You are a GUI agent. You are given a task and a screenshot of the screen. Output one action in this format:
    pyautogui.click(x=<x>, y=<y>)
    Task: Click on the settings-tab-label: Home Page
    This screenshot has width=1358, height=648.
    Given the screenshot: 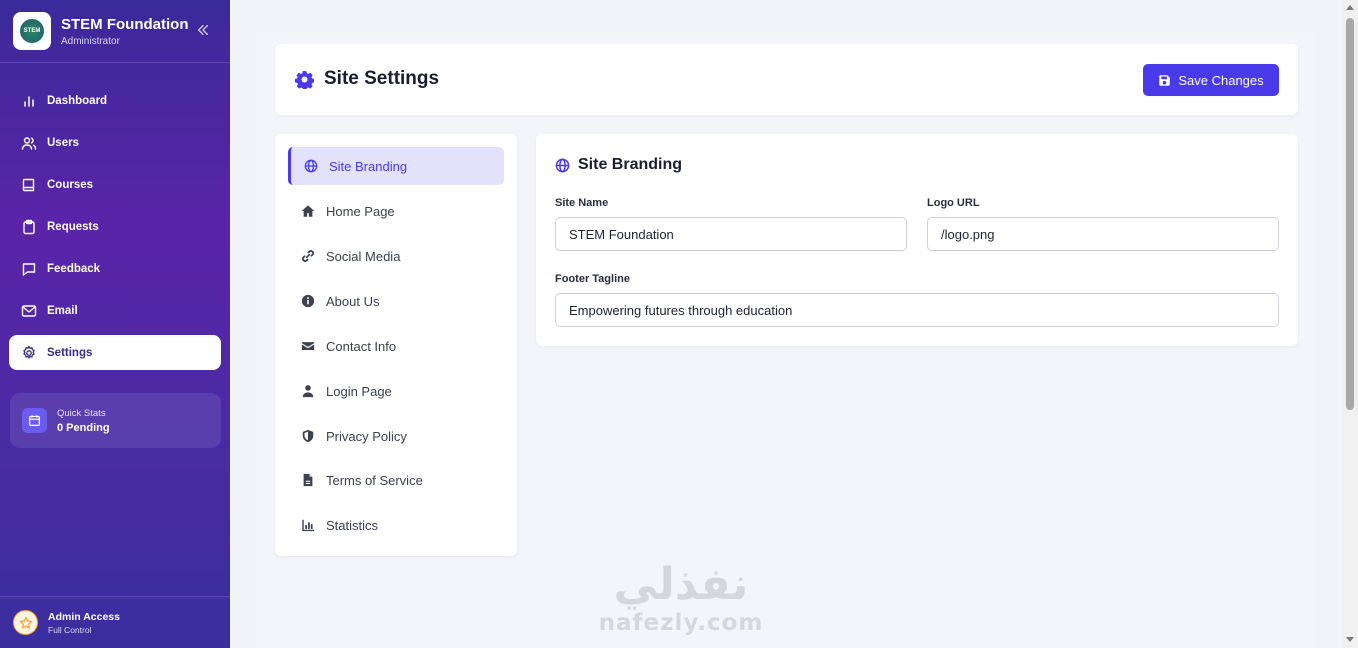 What is the action you would take?
    pyautogui.click(x=360, y=211)
    